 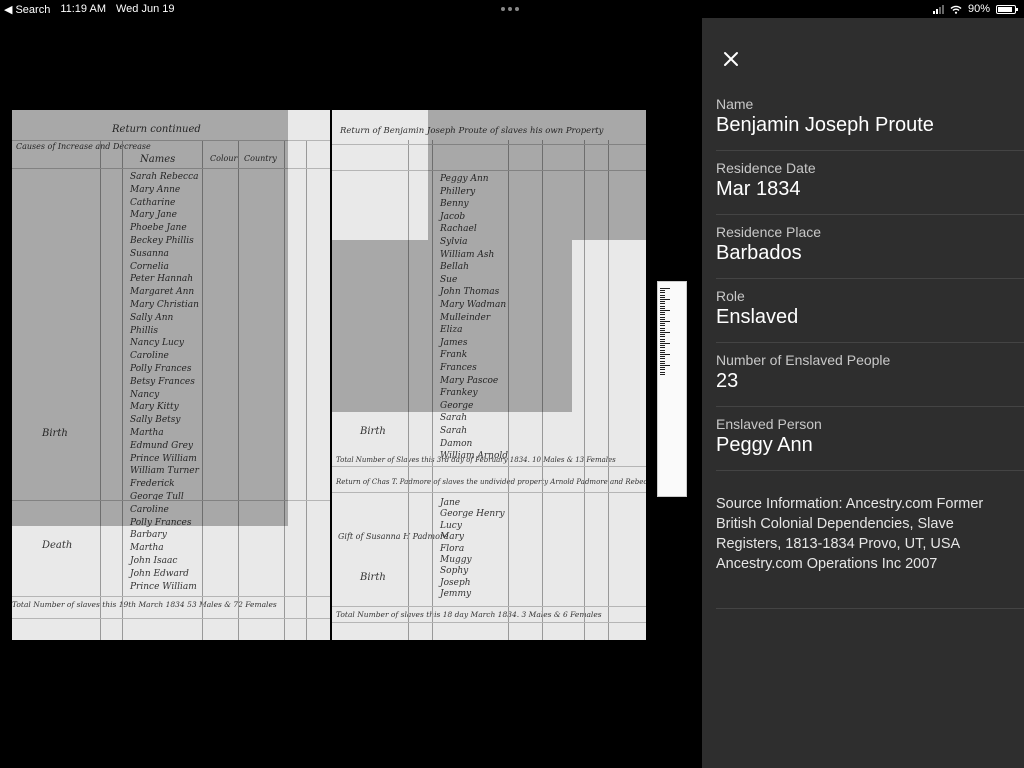 What do you see at coordinates (452, 548) in the screenshot?
I see `register-entry-name: Flora` at bounding box center [452, 548].